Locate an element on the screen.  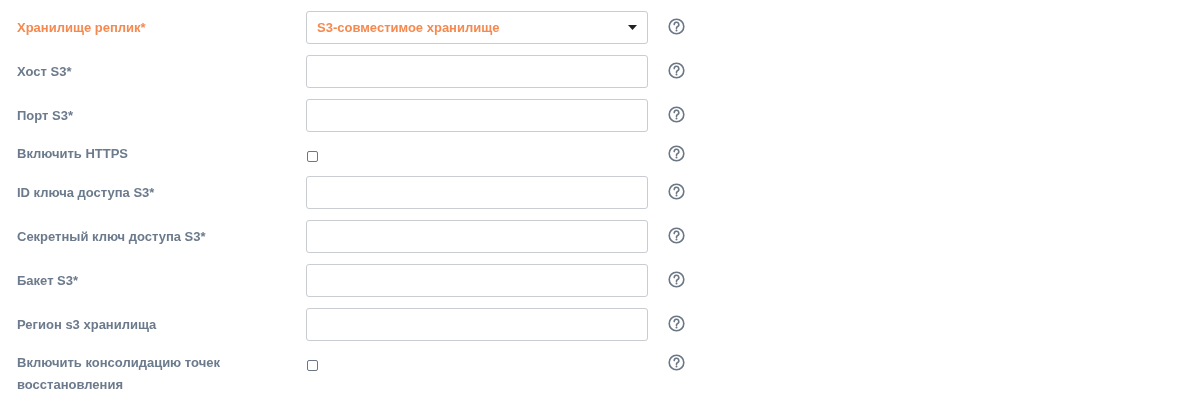
field-label: Хранилище реплик* is located at coordinates (82, 28).